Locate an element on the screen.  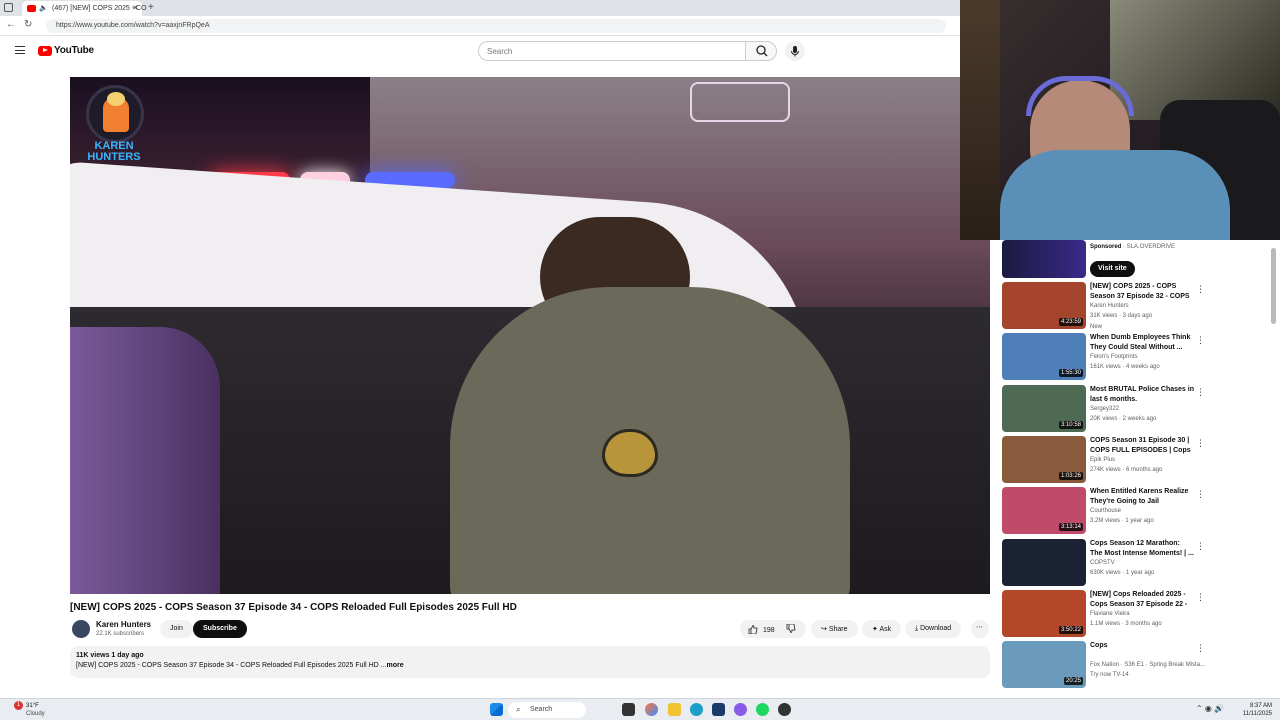
search-button is located at coordinates (761, 51).